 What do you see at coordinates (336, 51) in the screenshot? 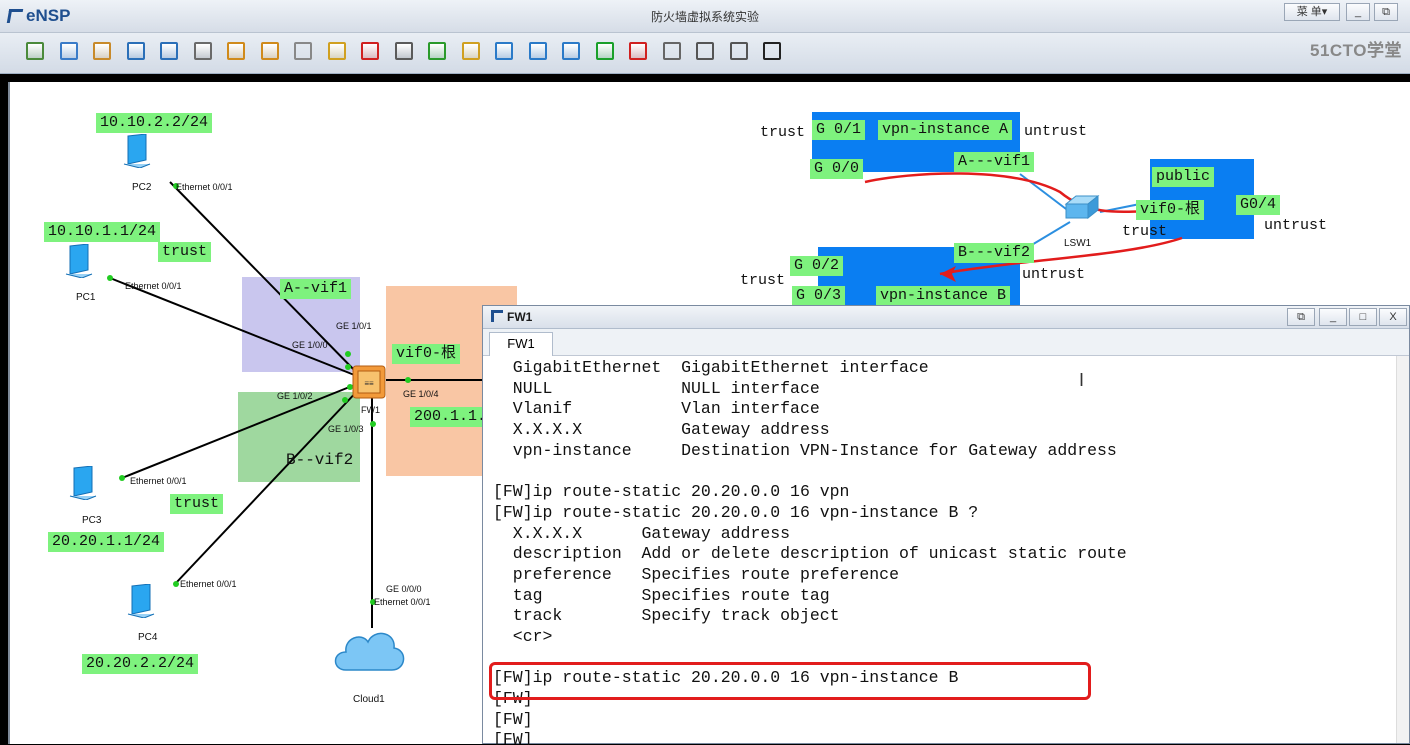
I see `pan-hand-icon` at bounding box center [336, 51].